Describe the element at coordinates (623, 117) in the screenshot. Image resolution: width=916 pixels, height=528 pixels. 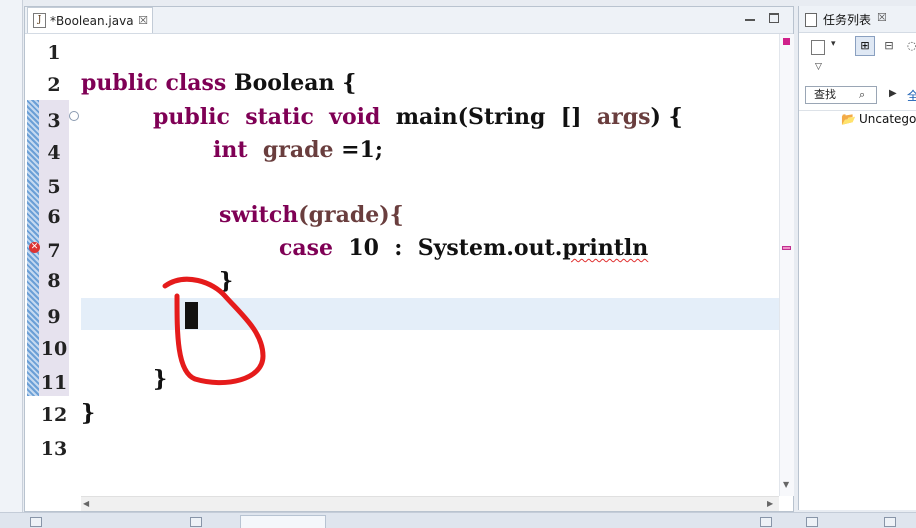
I see `parameter: args` at that location.